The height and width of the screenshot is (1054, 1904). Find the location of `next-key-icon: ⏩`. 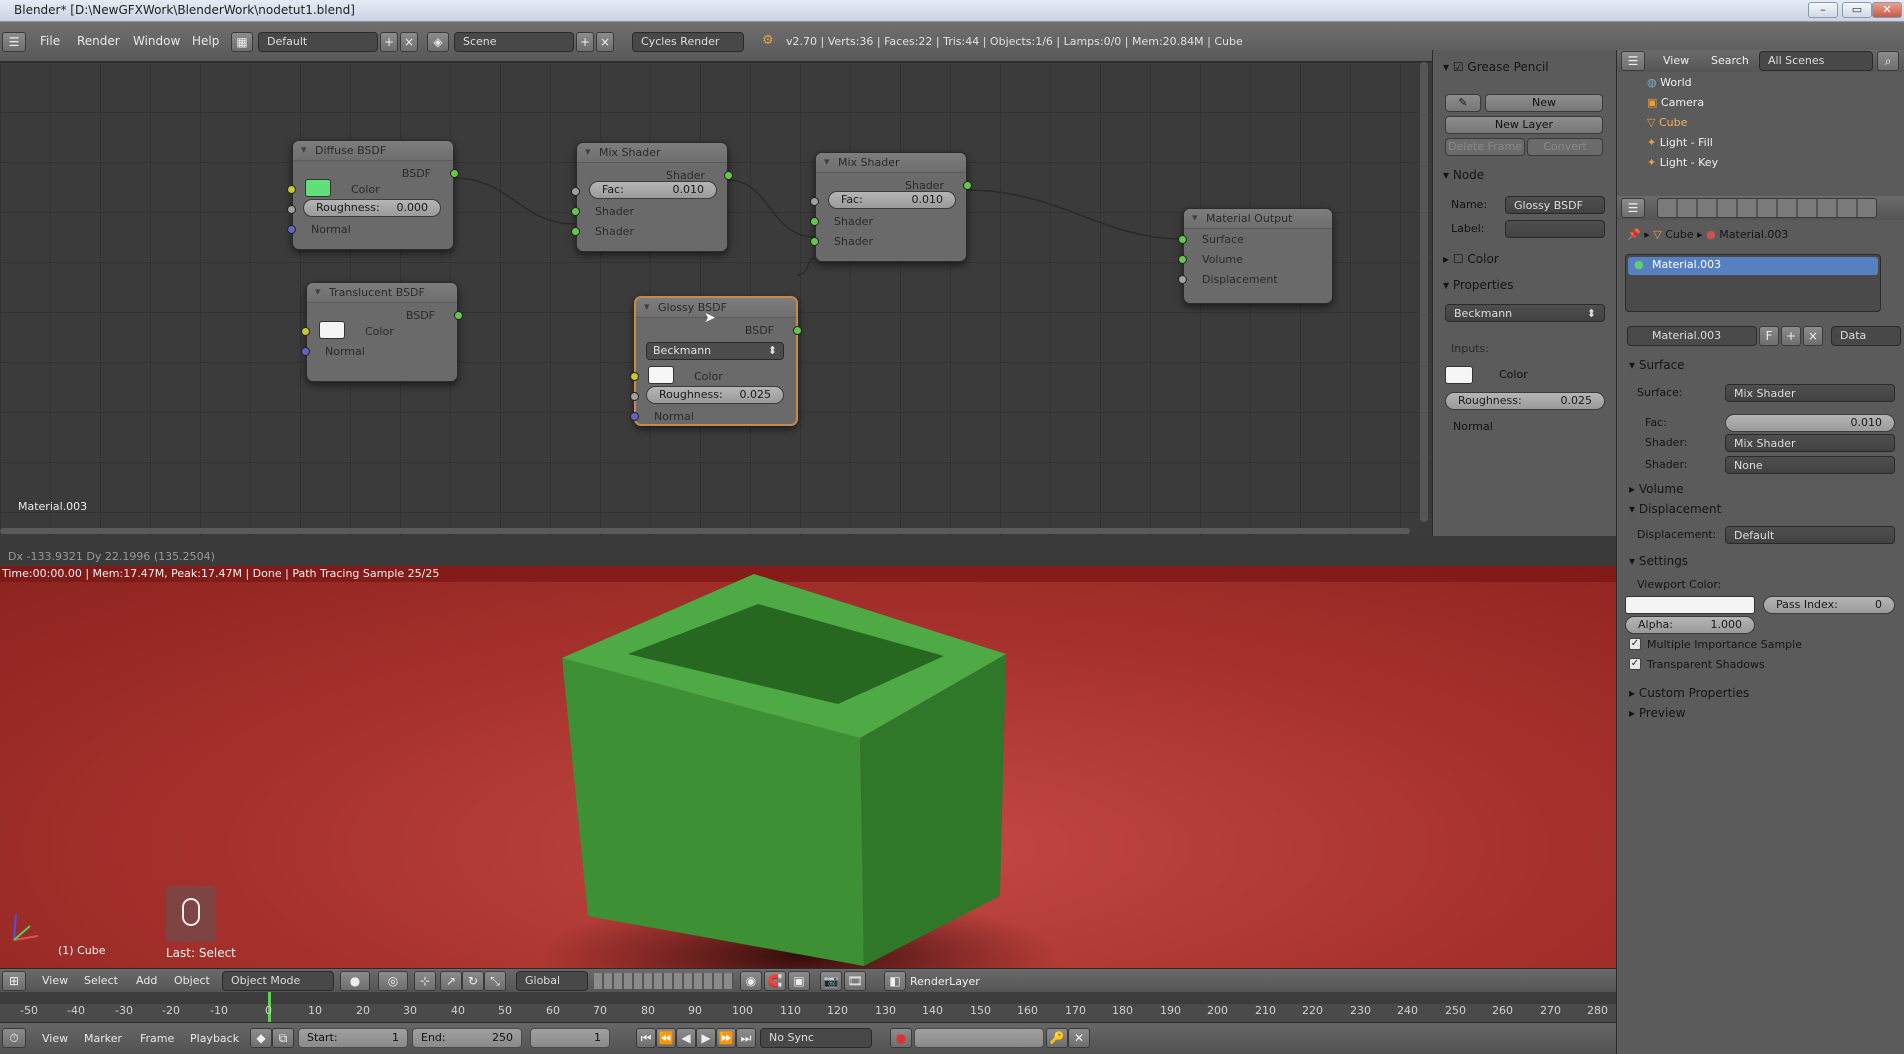

next-key-icon: ⏩ is located at coordinates (726, 1038).